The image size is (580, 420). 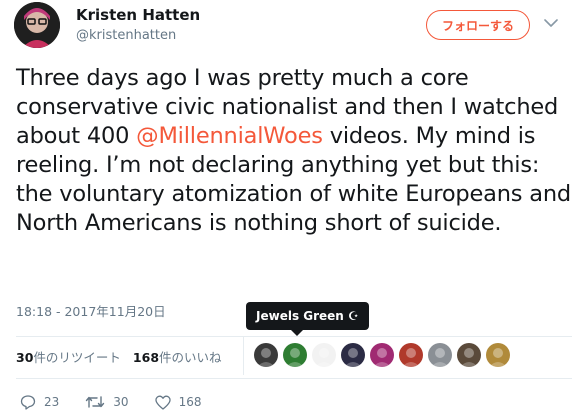 I want to click on liker-tooltip: Jewels Green ☪, so click(x=307, y=316).